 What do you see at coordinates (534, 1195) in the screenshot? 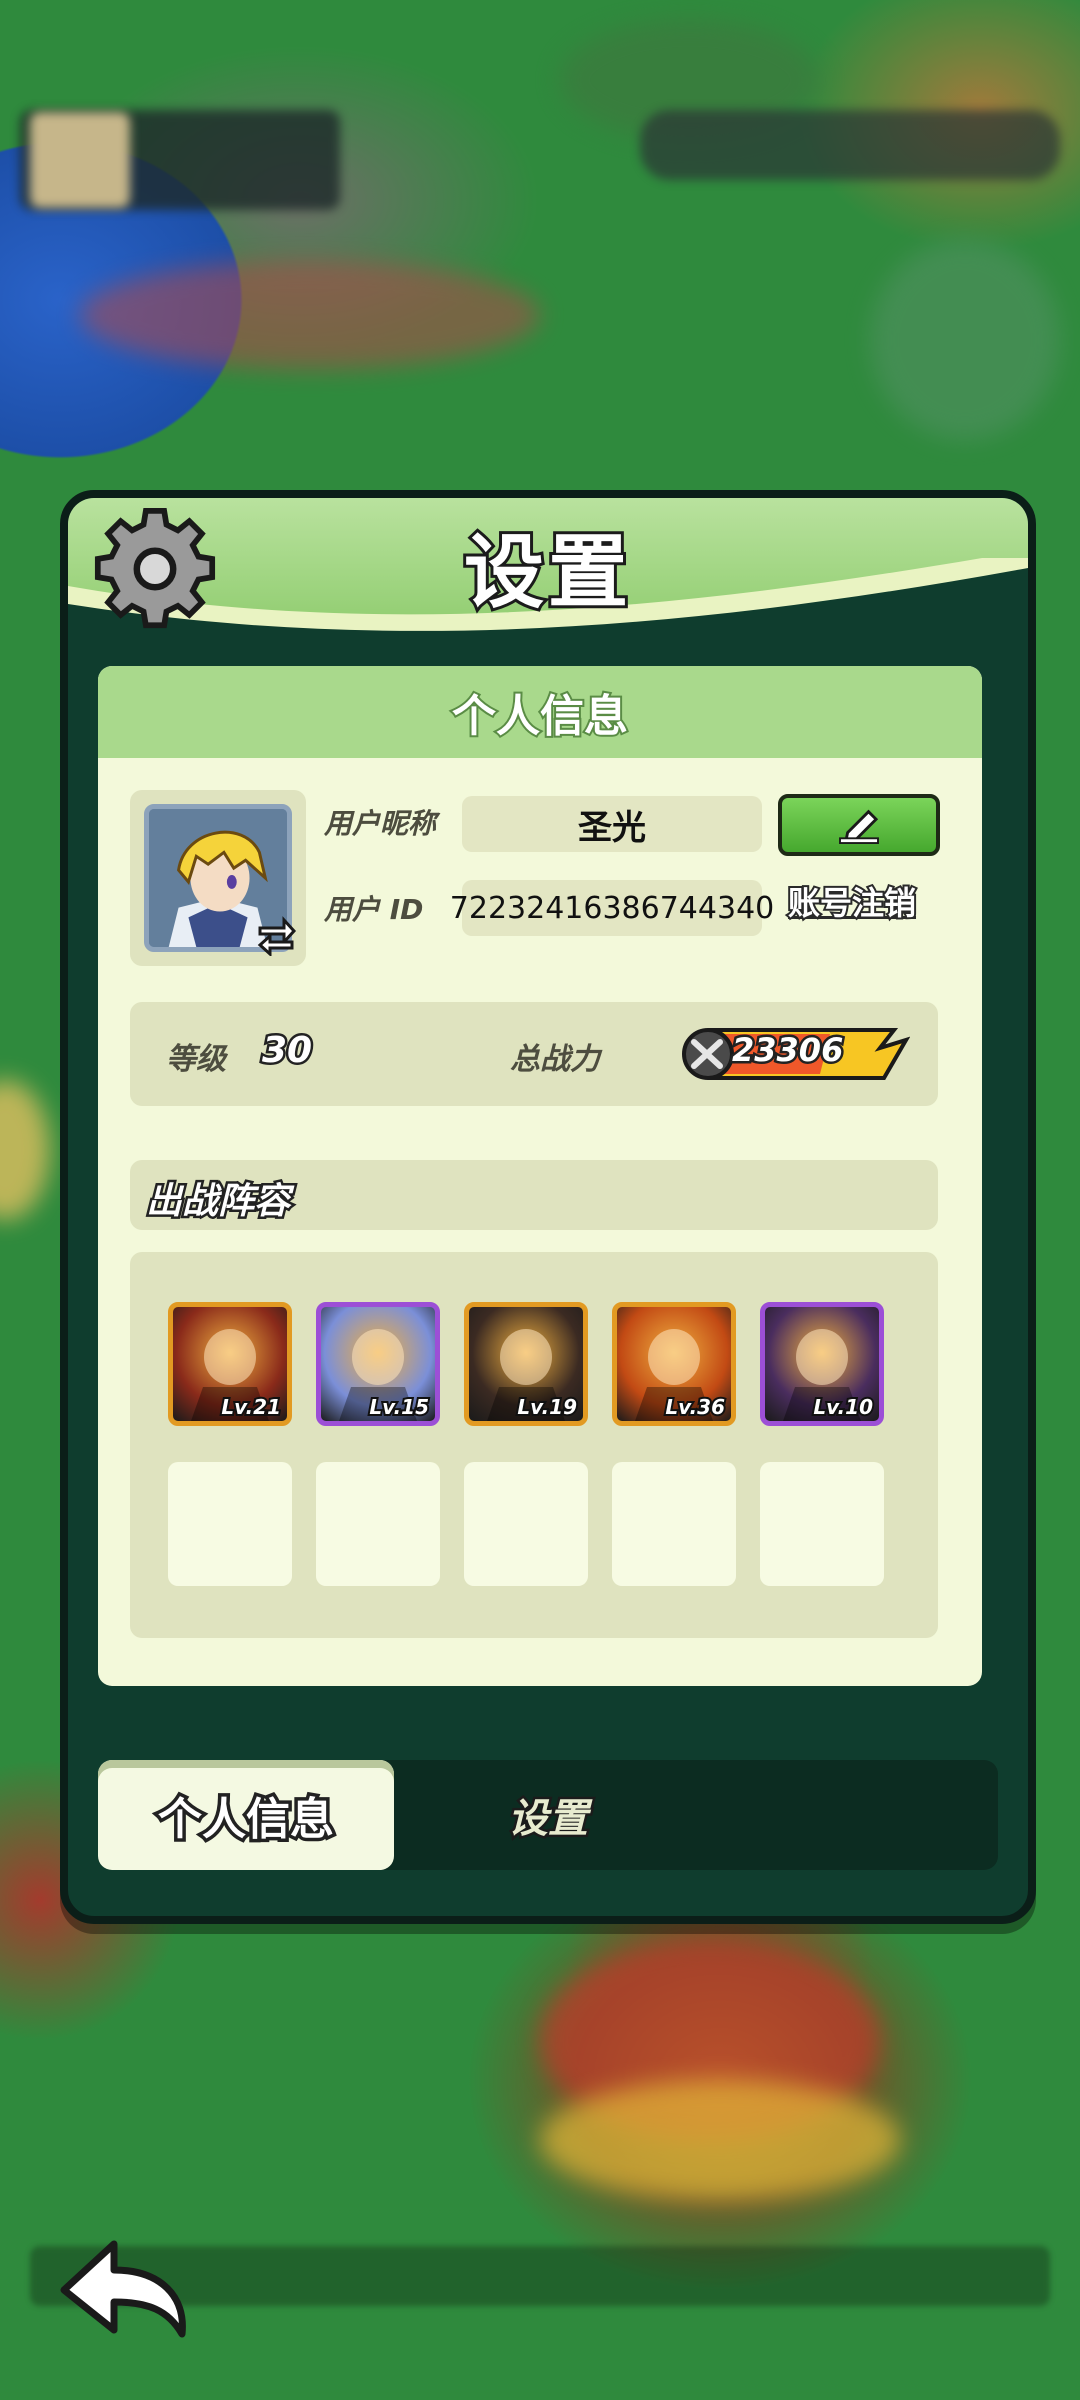
I see `lineup-title-bar: 出战阵容` at bounding box center [534, 1195].